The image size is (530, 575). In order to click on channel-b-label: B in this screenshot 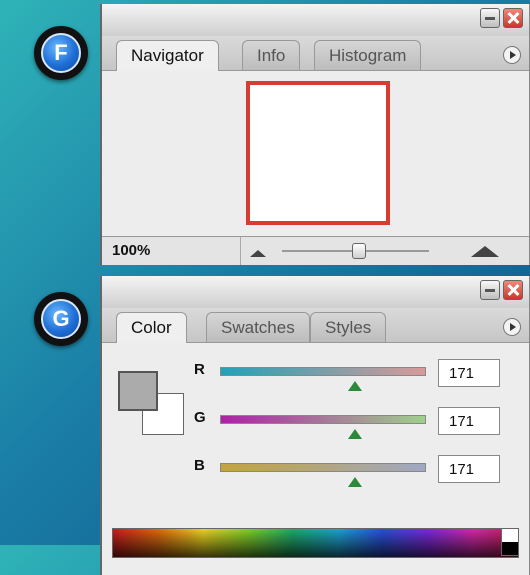, I will do `click(199, 465)`.